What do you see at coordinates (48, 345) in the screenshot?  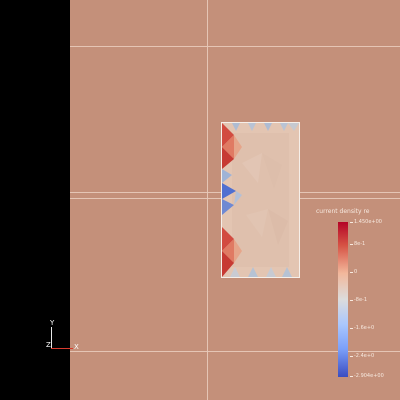 I see `z-axis-label: Z` at bounding box center [48, 345].